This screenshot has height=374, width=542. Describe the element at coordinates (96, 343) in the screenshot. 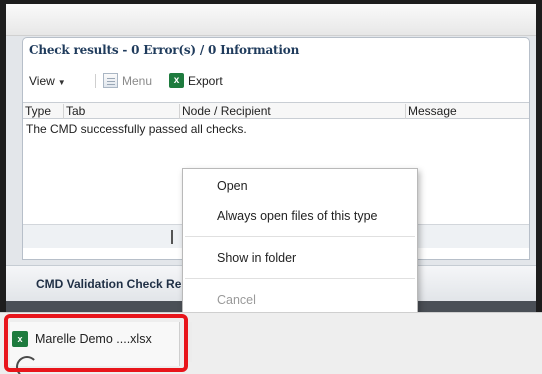

I see `highlight-annotation` at that location.